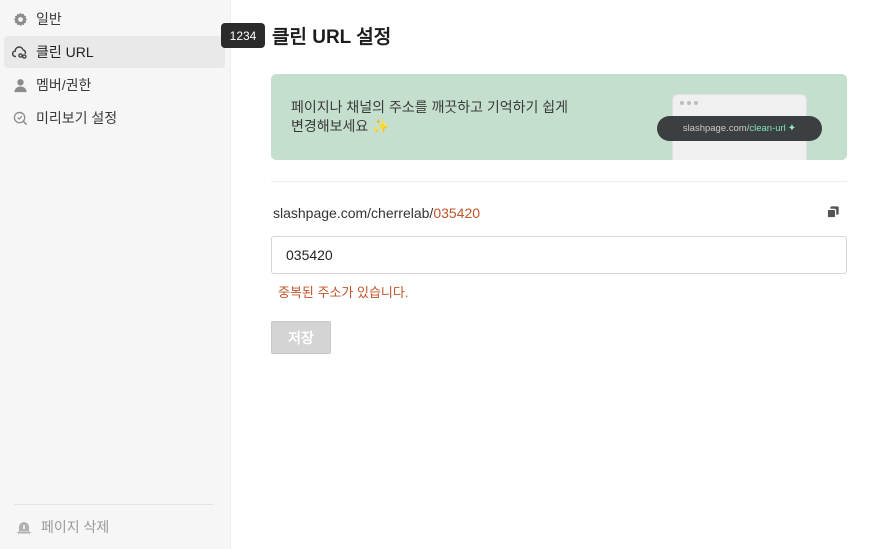 This screenshot has width=881, height=549. Describe the element at coordinates (457, 213) in the screenshot. I see `url-slug: 035420` at that location.